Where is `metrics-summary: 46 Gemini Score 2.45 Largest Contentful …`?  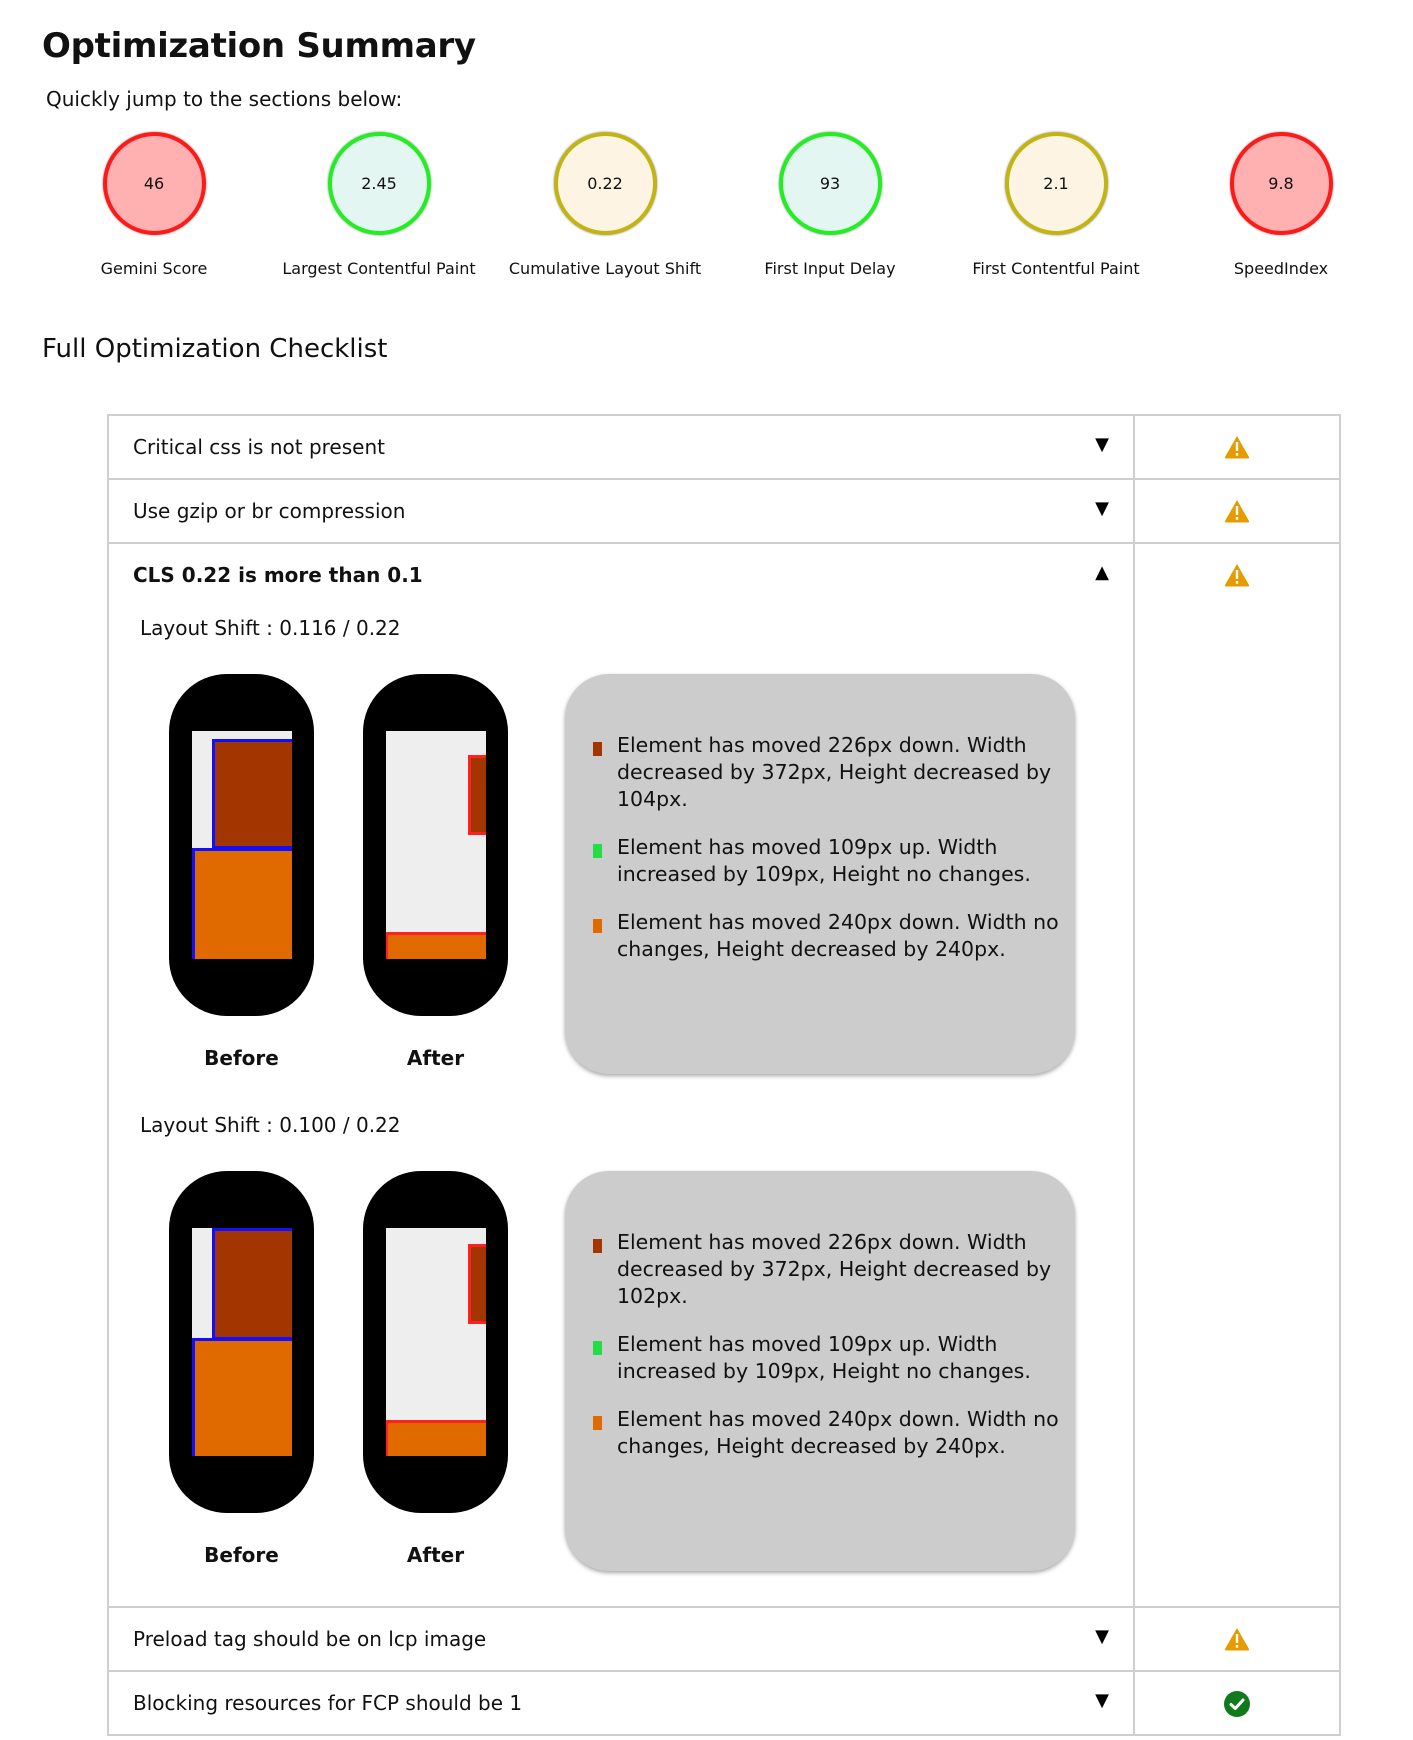
metrics-summary: 46 Gemini Score 2.45 Largest Contentful … is located at coordinates (706, 207).